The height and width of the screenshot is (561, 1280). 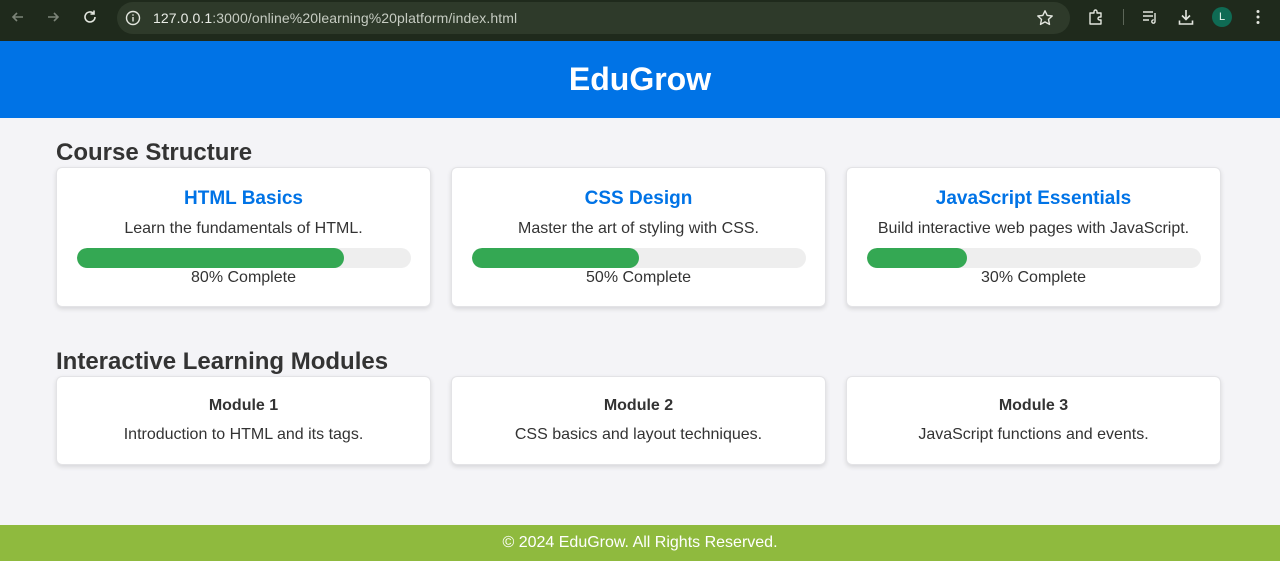 I want to click on progress-label: 80% Complete, so click(x=243, y=277).